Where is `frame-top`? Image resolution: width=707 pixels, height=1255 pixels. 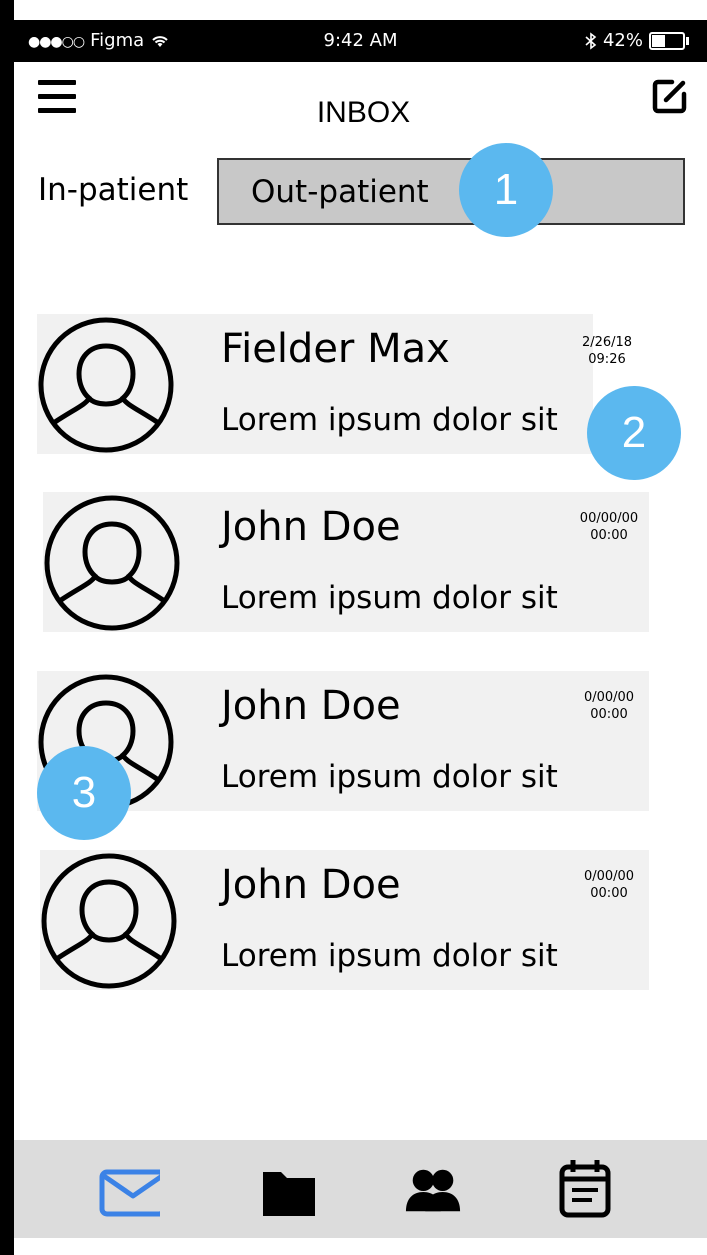
frame-top is located at coordinates (353, 10).